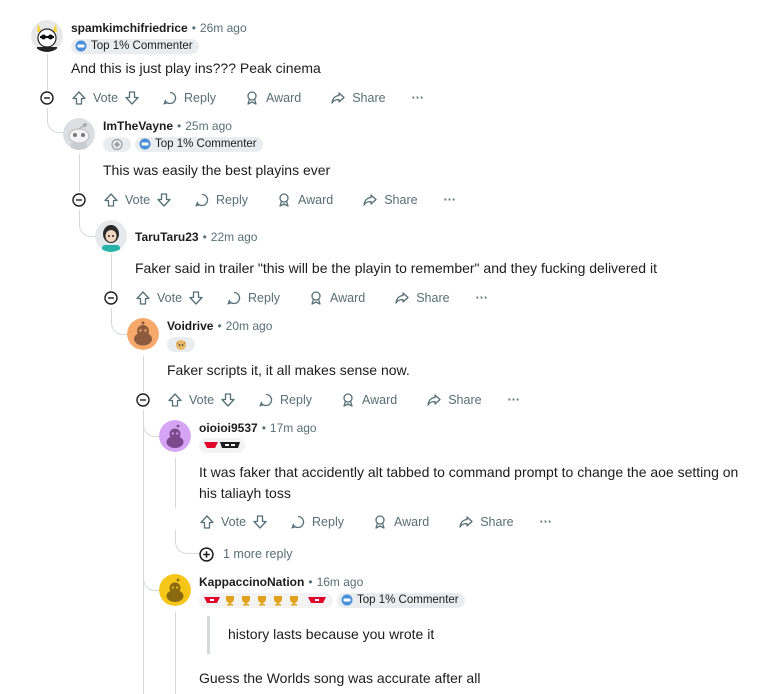 Image resolution: width=782 pixels, height=694 pixels. What do you see at coordinates (208, 126) in the screenshot?
I see `timestamp: 25m ago` at bounding box center [208, 126].